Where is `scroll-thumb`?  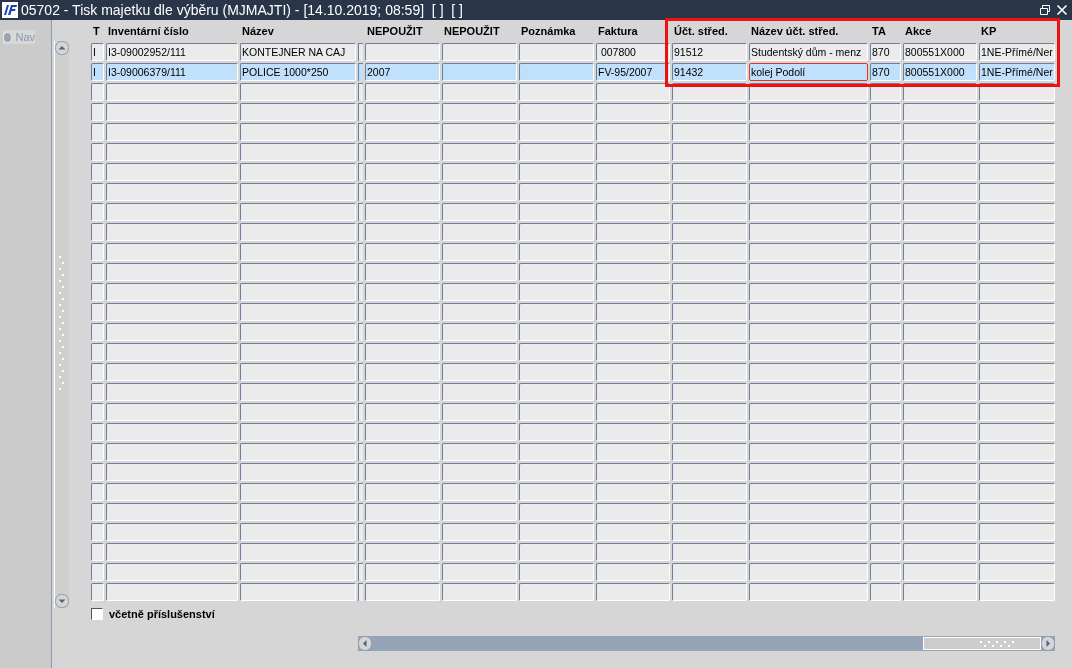
scroll-thumb is located at coordinates (982, 643).